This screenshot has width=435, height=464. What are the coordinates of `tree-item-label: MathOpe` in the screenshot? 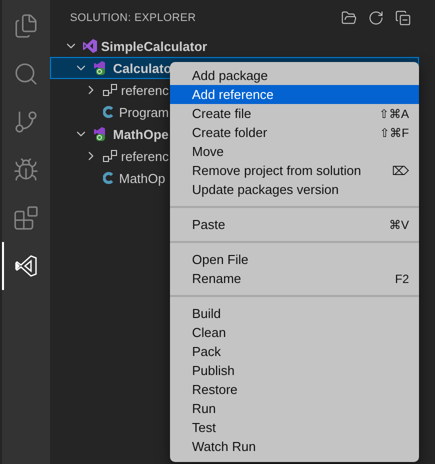 It's located at (141, 134).